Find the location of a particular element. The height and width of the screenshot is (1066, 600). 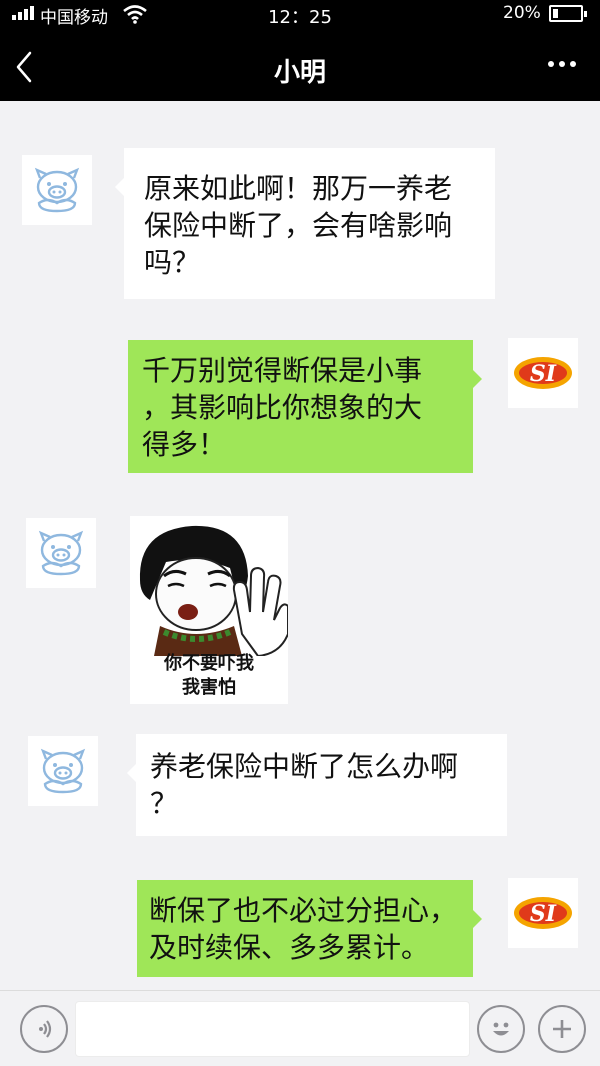

message-text: 养老保险中断了怎么办啊 ？ is located at coordinates (304, 785).